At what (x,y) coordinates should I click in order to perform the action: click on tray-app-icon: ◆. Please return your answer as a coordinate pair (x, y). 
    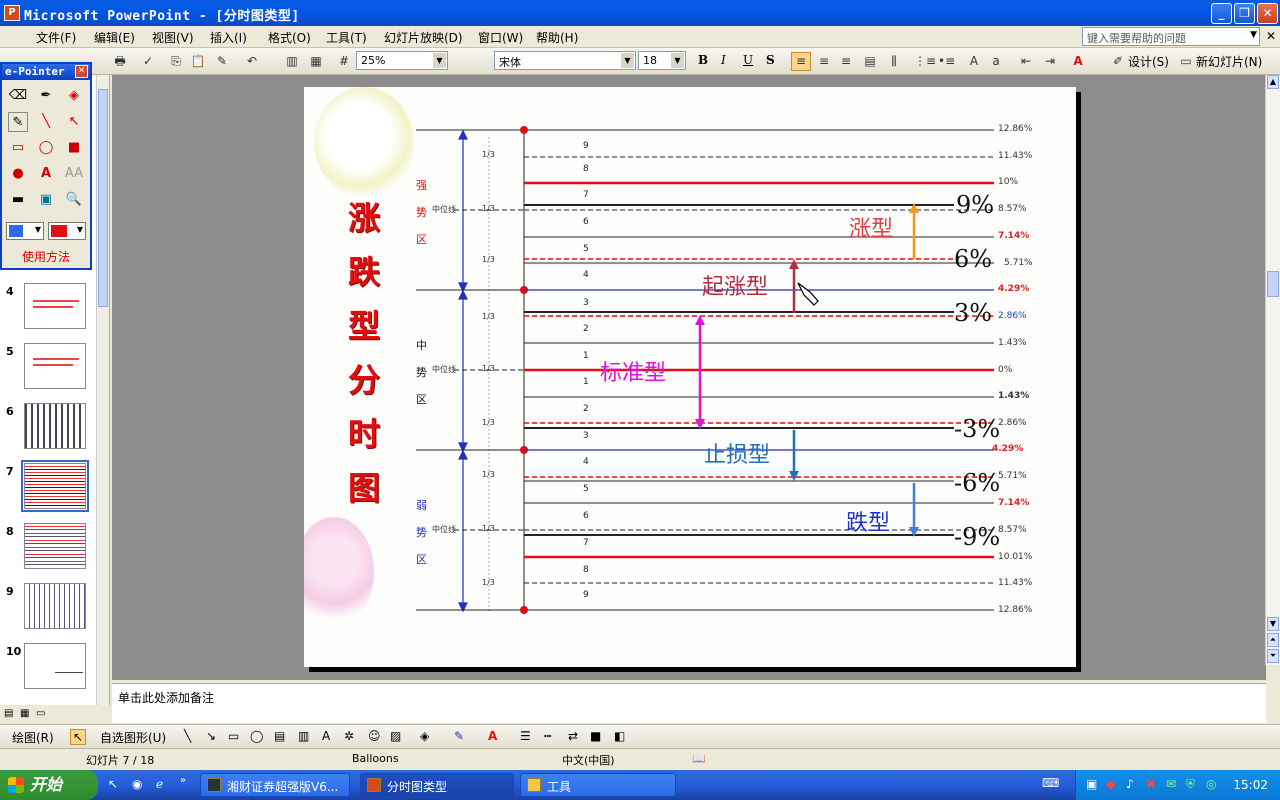
    Looking at the image, I should click on (1110, 784).